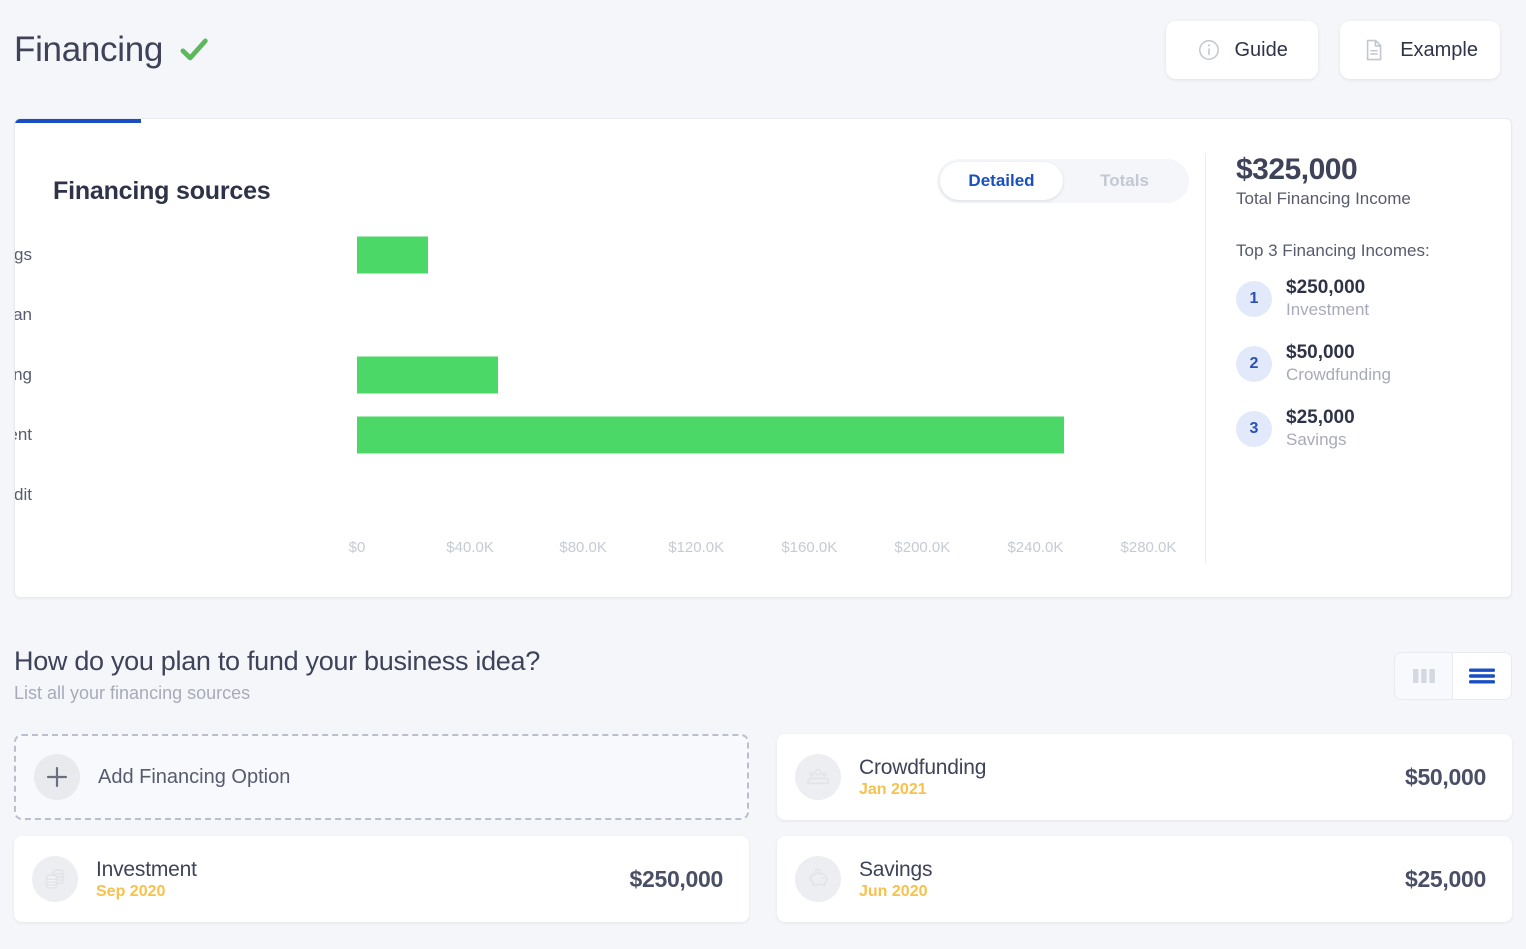 Image resolution: width=1526 pixels, height=949 pixels. What do you see at coordinates (23, 494) in the screenshot?
I see `chart-bar-label: Line of Credit` at bounding box center [23, 494].